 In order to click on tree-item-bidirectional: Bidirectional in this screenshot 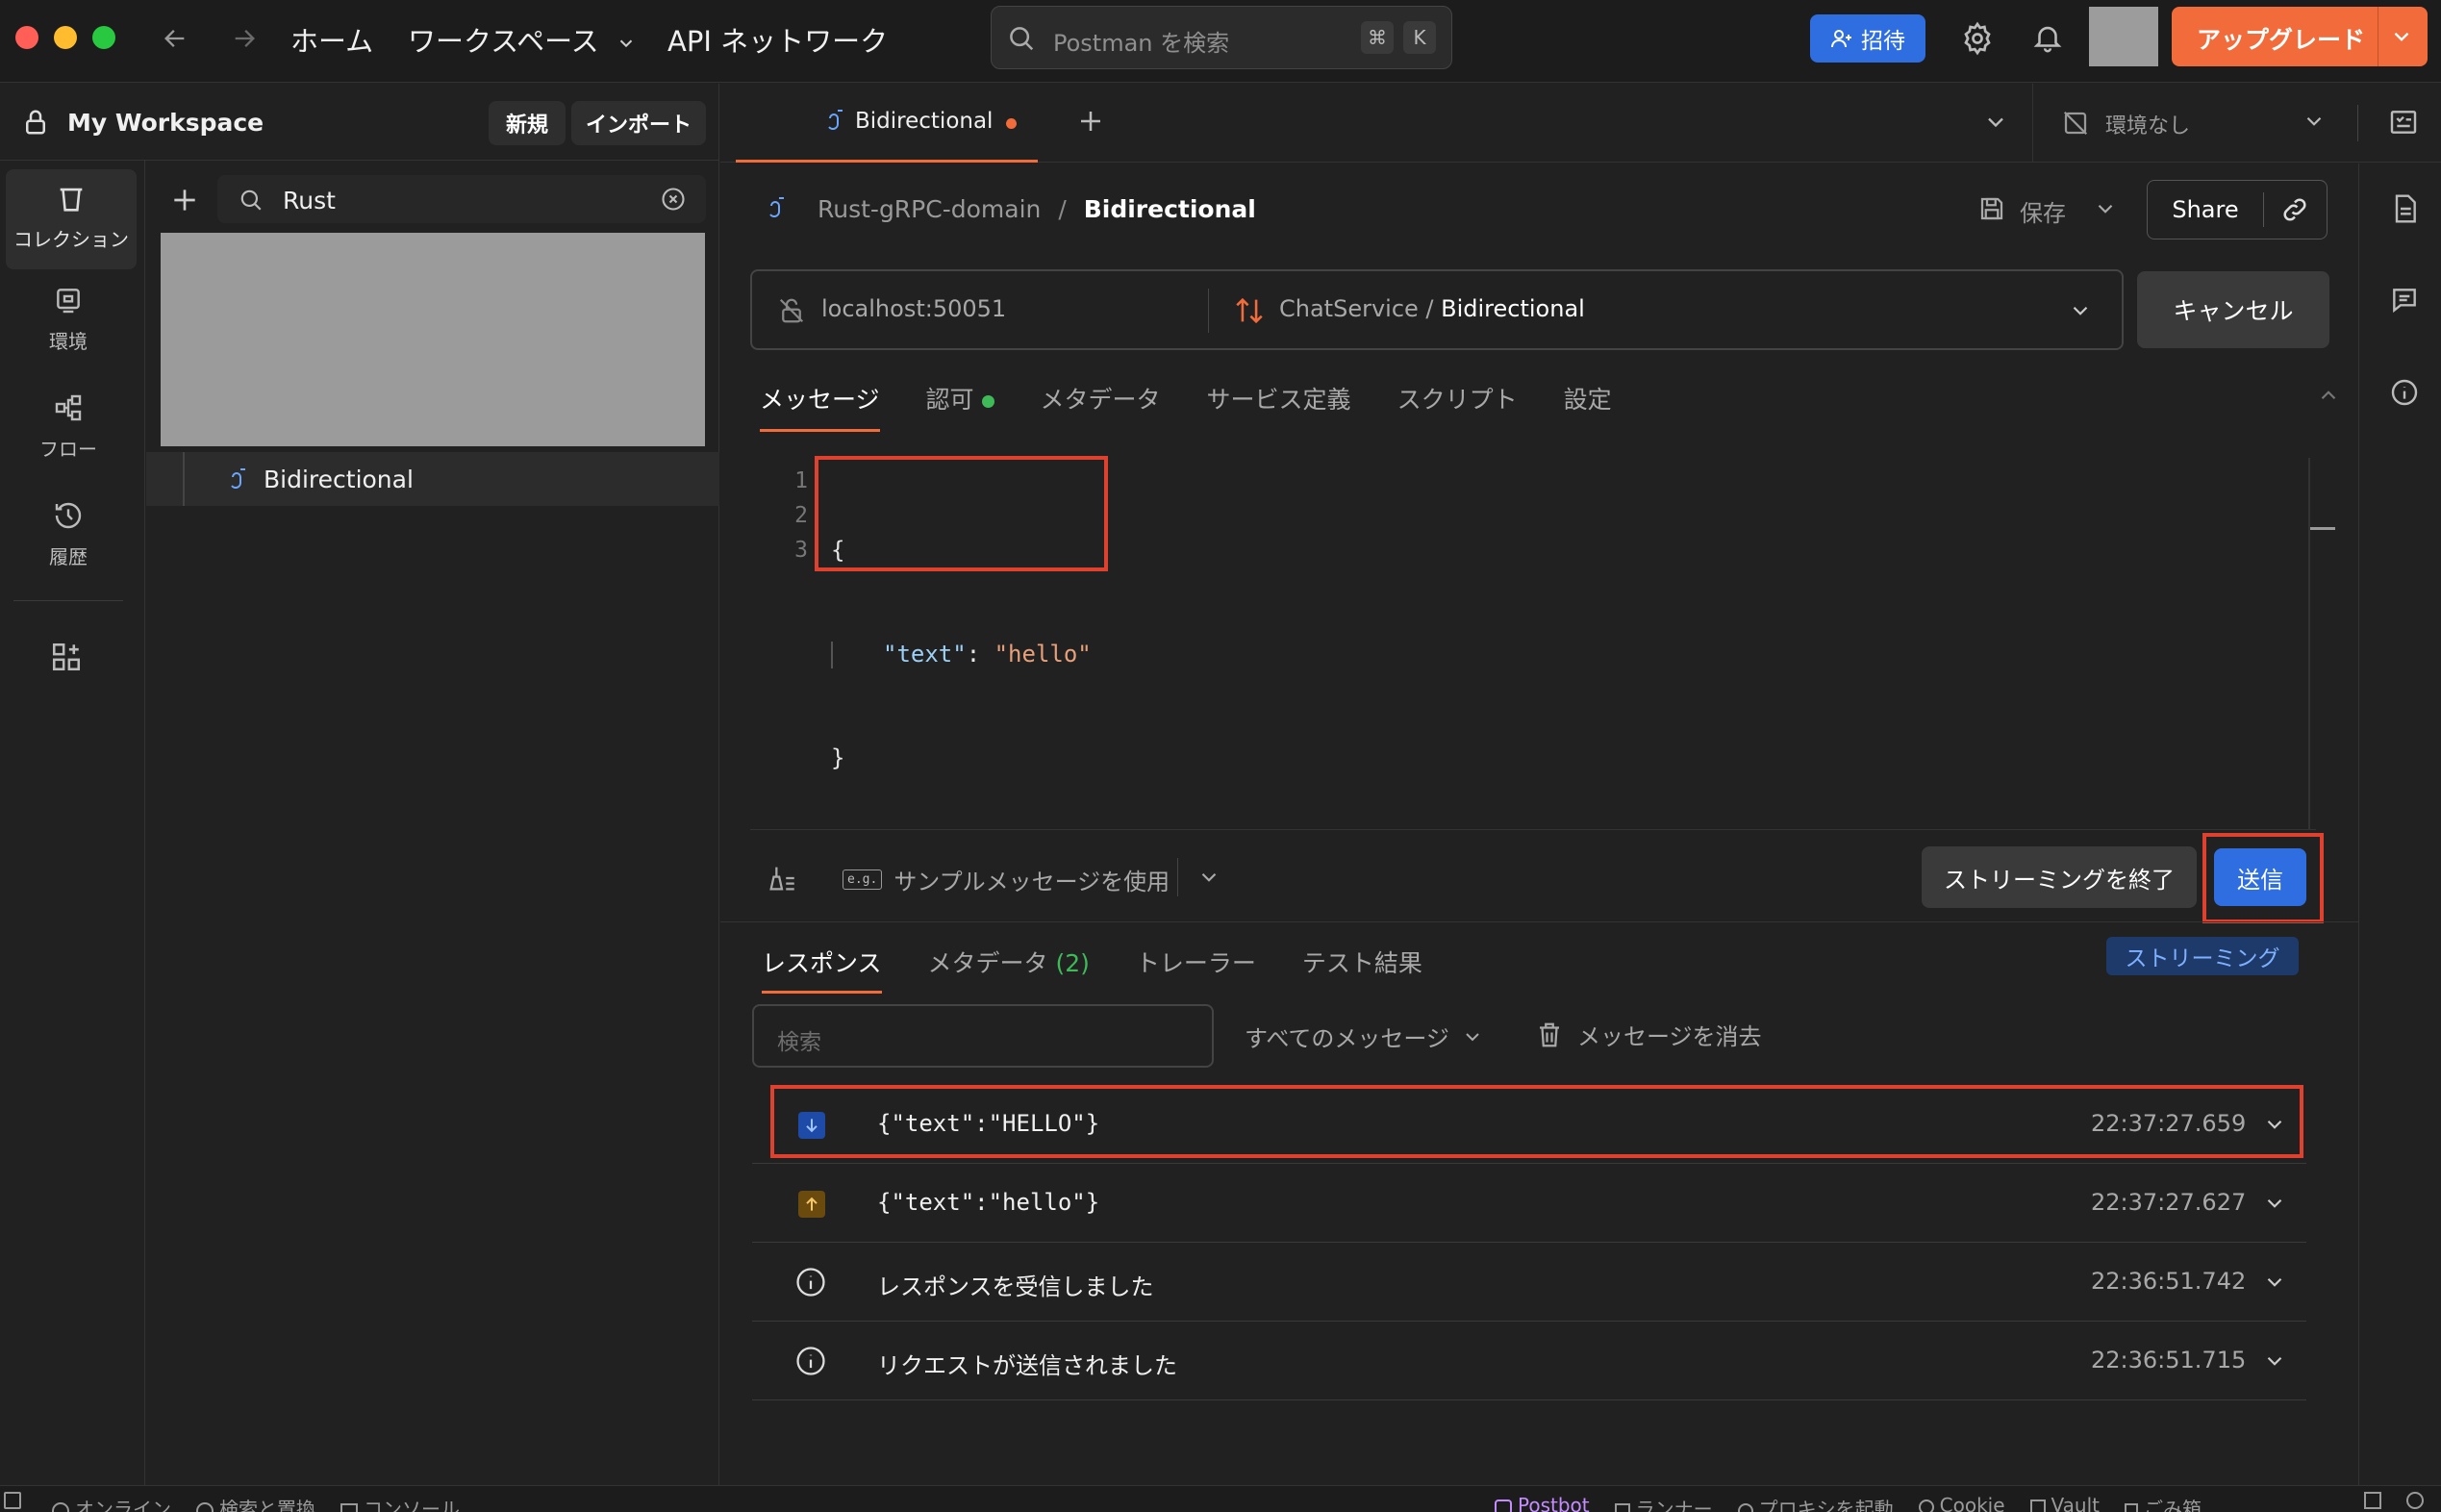, I will do `click(432, 479)`.